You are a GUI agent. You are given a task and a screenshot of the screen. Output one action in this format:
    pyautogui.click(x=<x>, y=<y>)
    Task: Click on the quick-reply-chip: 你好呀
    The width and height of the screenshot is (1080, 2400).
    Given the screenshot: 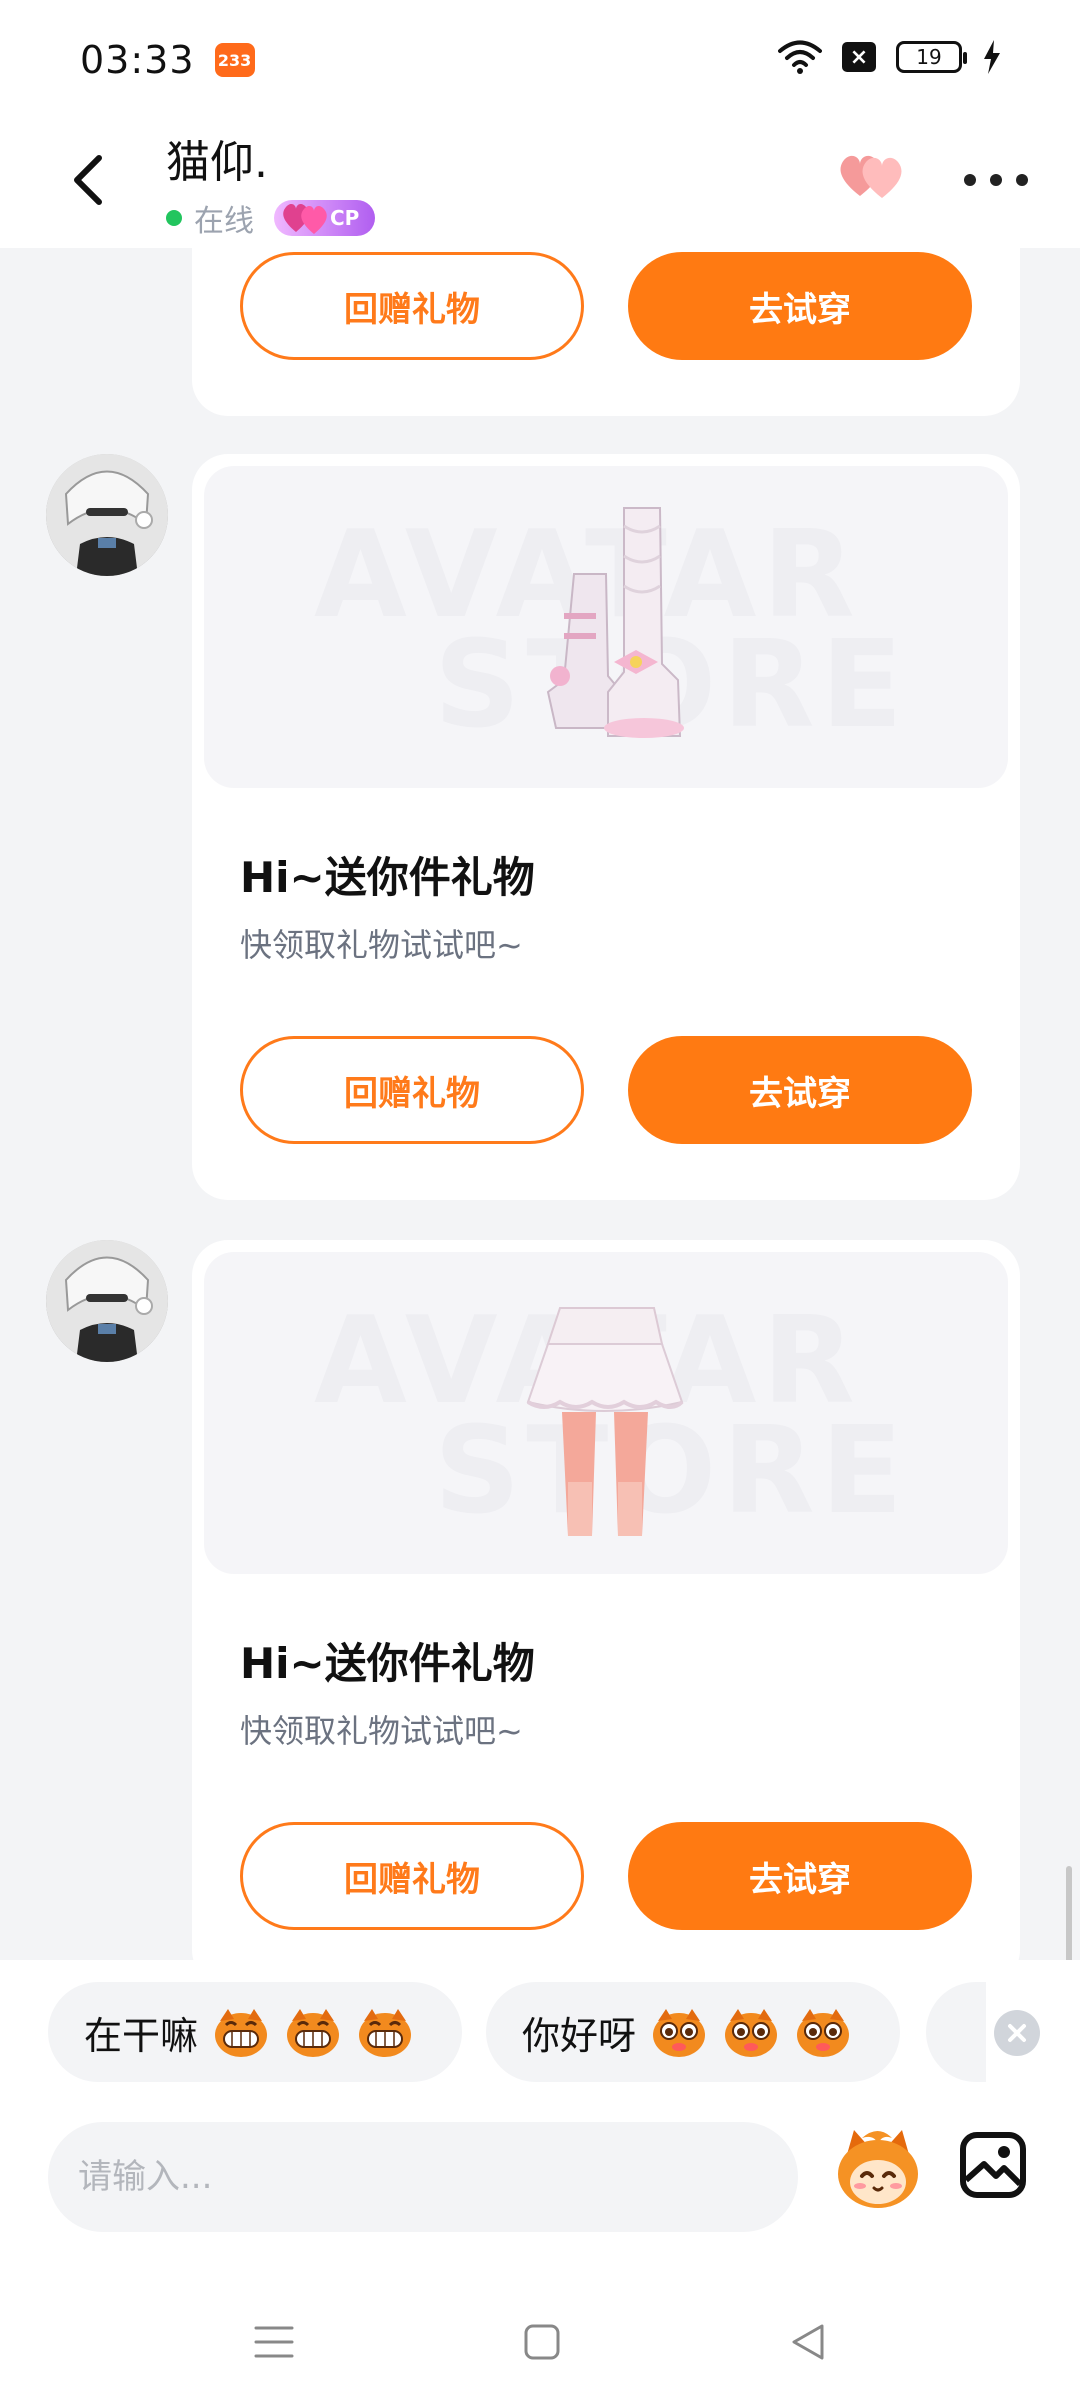 What is the action you would take?
    pyautogui.click(x=693, y=2032)
    